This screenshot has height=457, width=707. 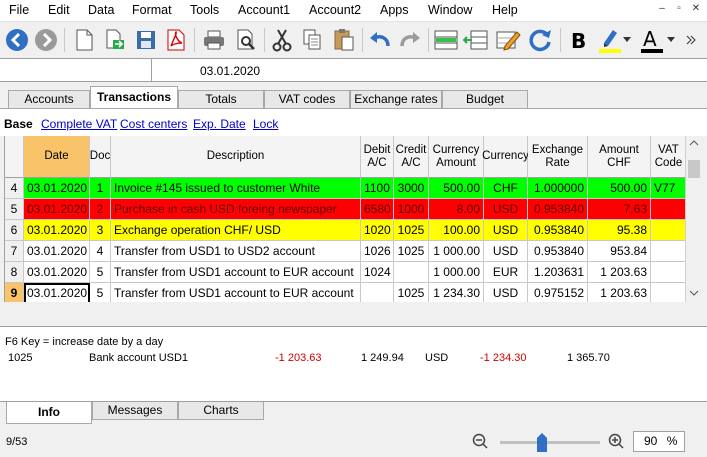 What do you see at coordinates (450, 10) in the screenshot?
I see `menu-window: Window` at bounding box center [450, 10].